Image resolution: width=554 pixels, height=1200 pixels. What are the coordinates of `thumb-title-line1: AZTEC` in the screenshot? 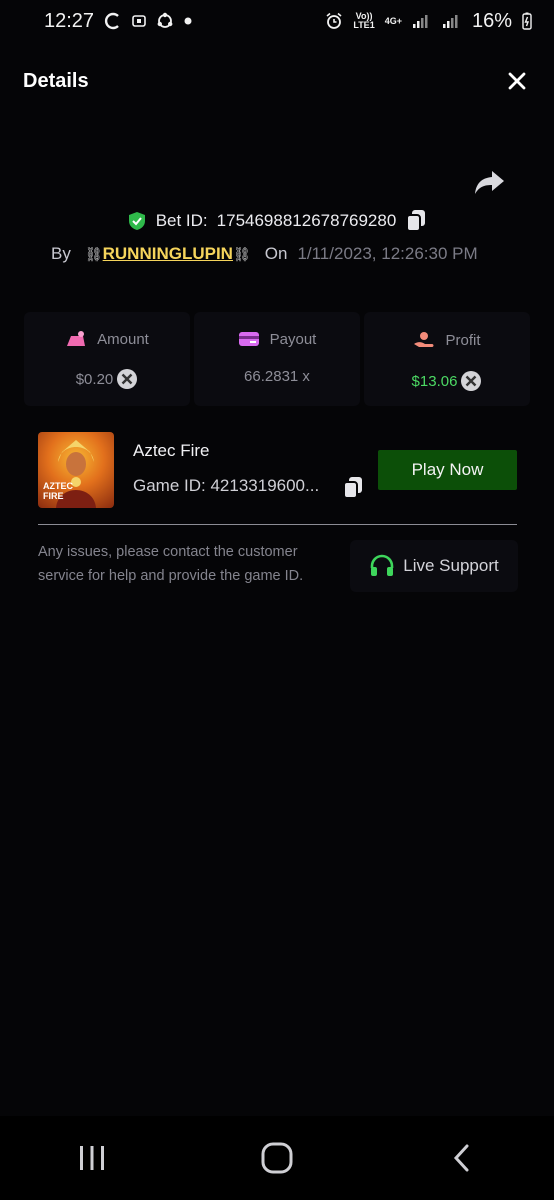 It's located at (58, 486).